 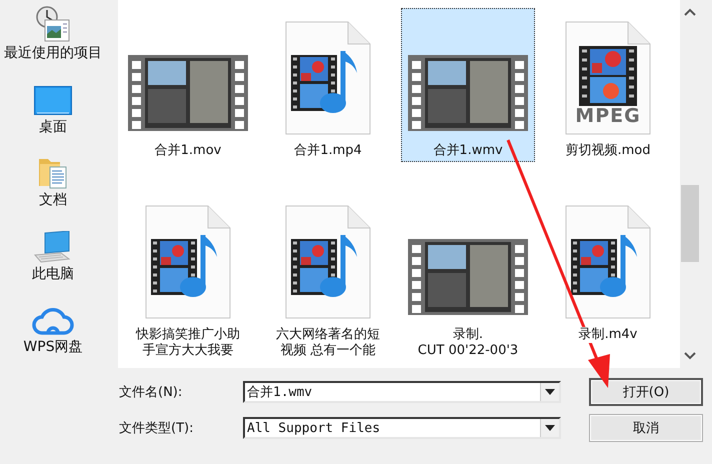 I want to click on file-name: 合并1.mp4, so click(x=328, y=151).